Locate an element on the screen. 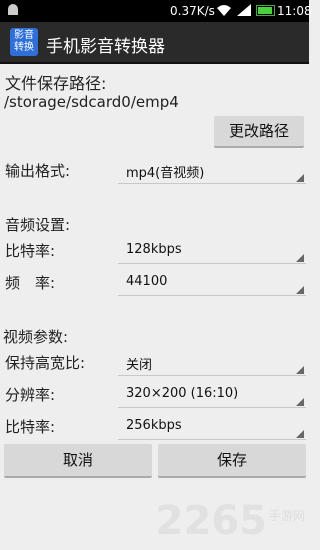  battery-icon is located at coordinates (265, 10).